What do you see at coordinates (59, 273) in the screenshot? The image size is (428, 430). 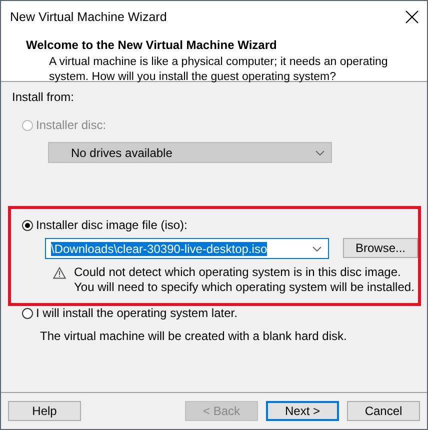 I see `warning-icon` at bounding box center [59, 273].